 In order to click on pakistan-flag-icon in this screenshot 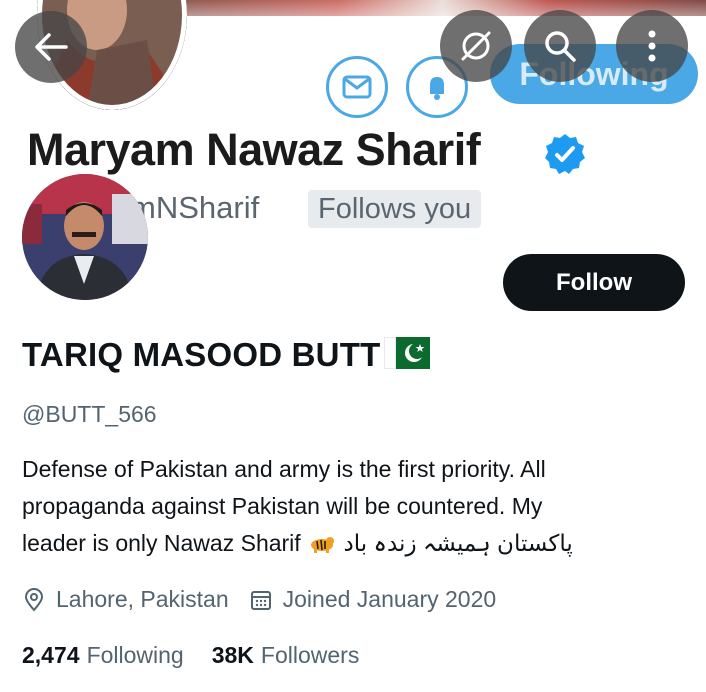, I will do `click(407, 353)`.